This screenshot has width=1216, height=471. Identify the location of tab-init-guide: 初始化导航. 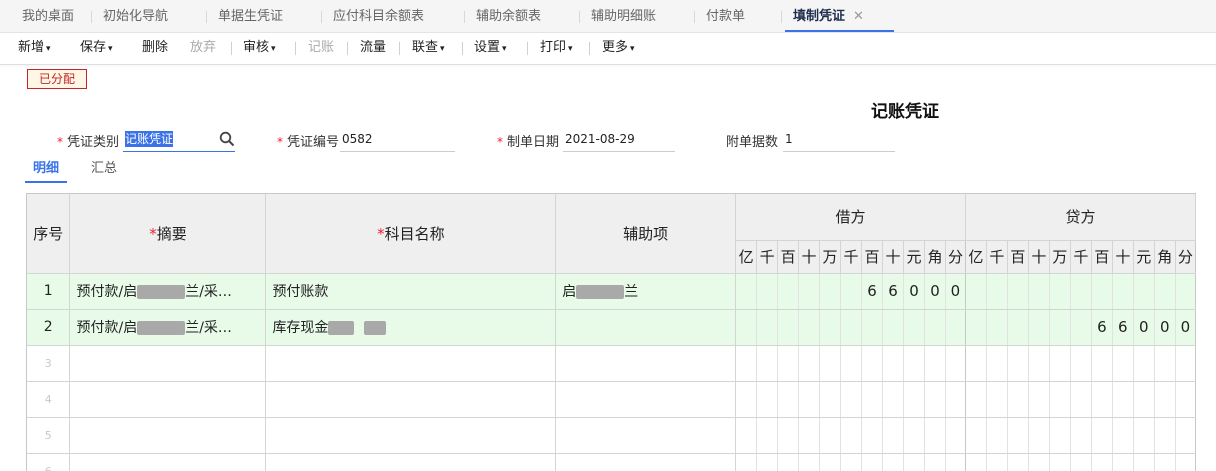
(129, 16).